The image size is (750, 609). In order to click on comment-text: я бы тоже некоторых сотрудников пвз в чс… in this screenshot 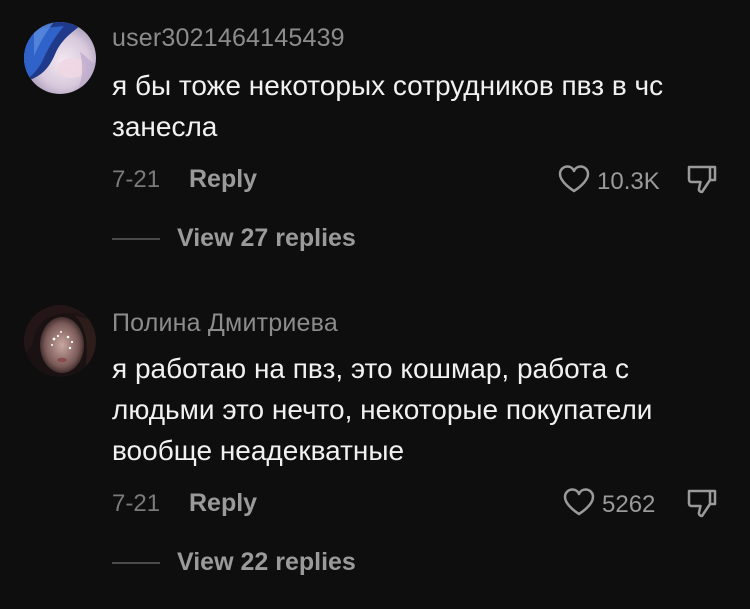, I will do `click(388, 106)`.